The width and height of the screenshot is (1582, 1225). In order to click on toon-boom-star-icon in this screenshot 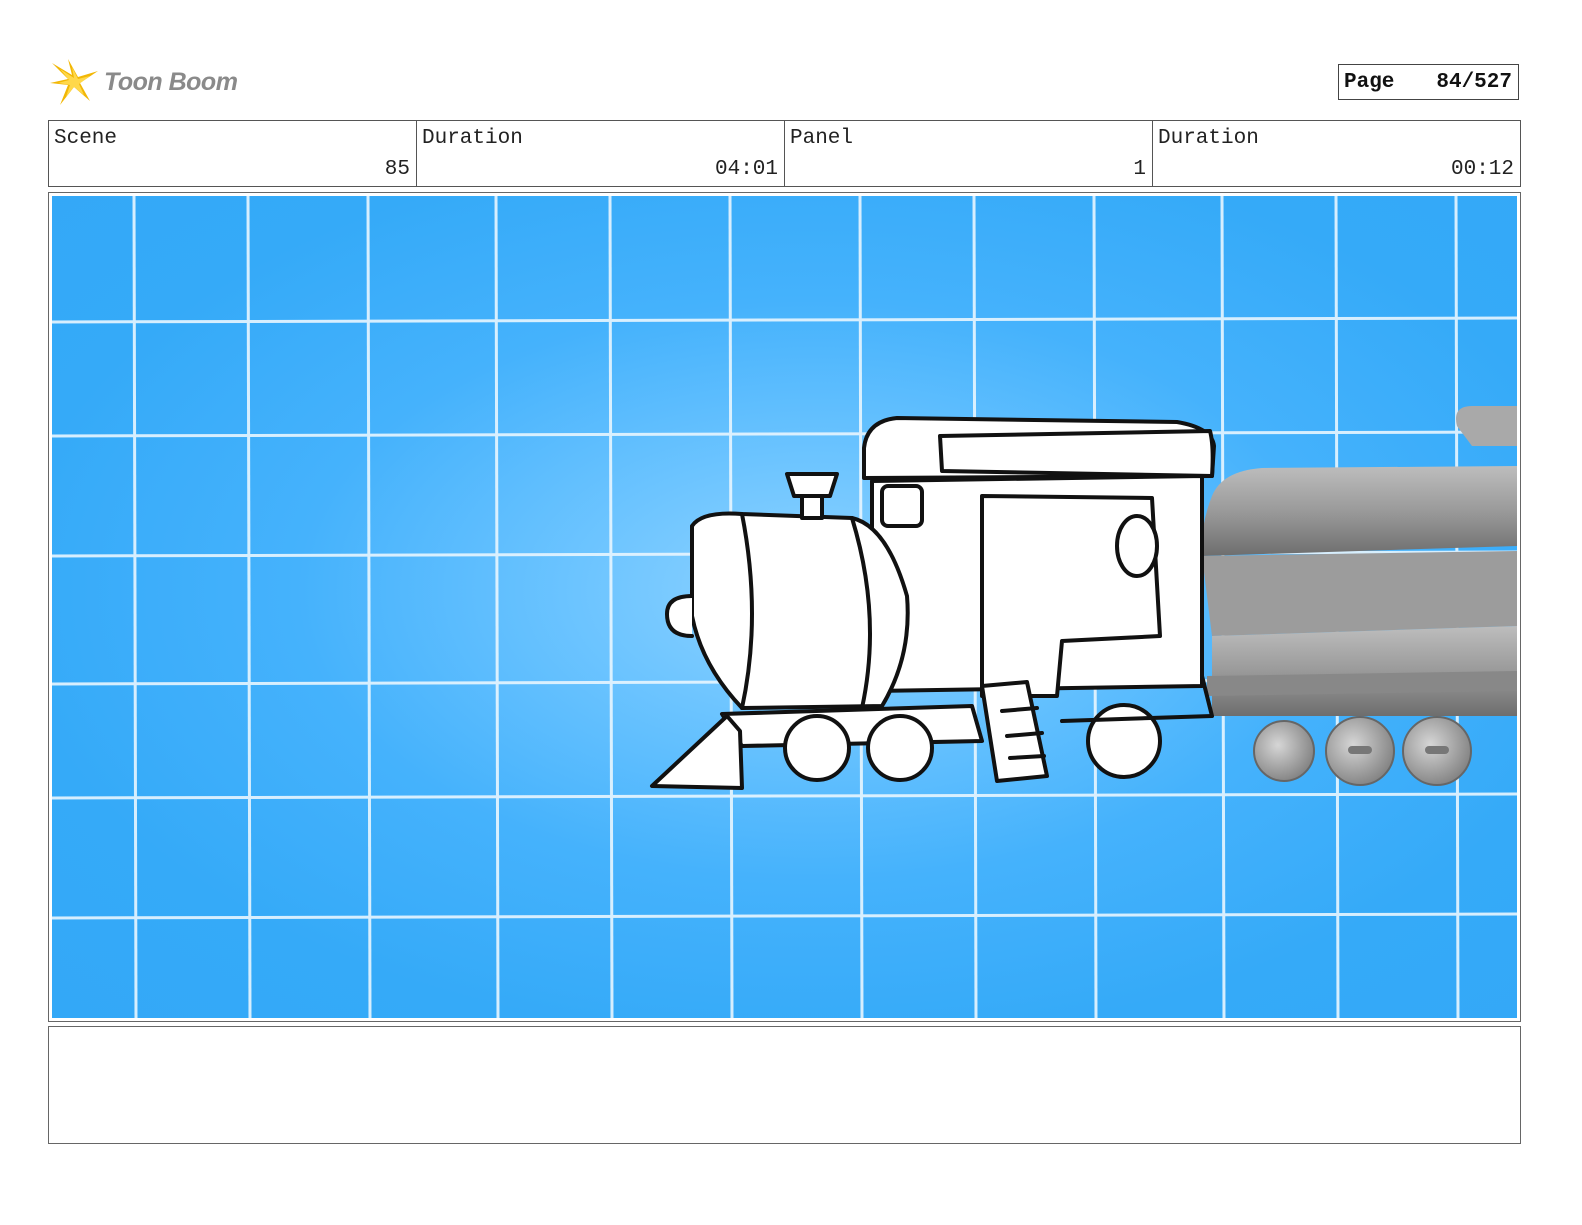, I will do `click(74, 82)`.